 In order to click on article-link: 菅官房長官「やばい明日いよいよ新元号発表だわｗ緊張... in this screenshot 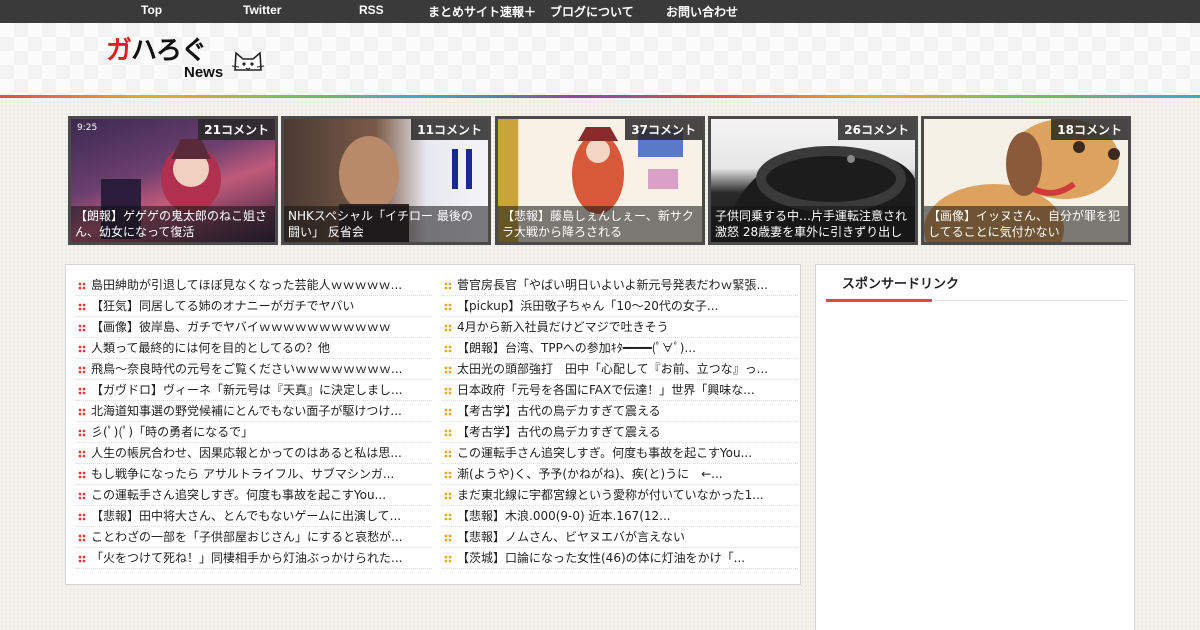, I will do `click(620, 285)`.